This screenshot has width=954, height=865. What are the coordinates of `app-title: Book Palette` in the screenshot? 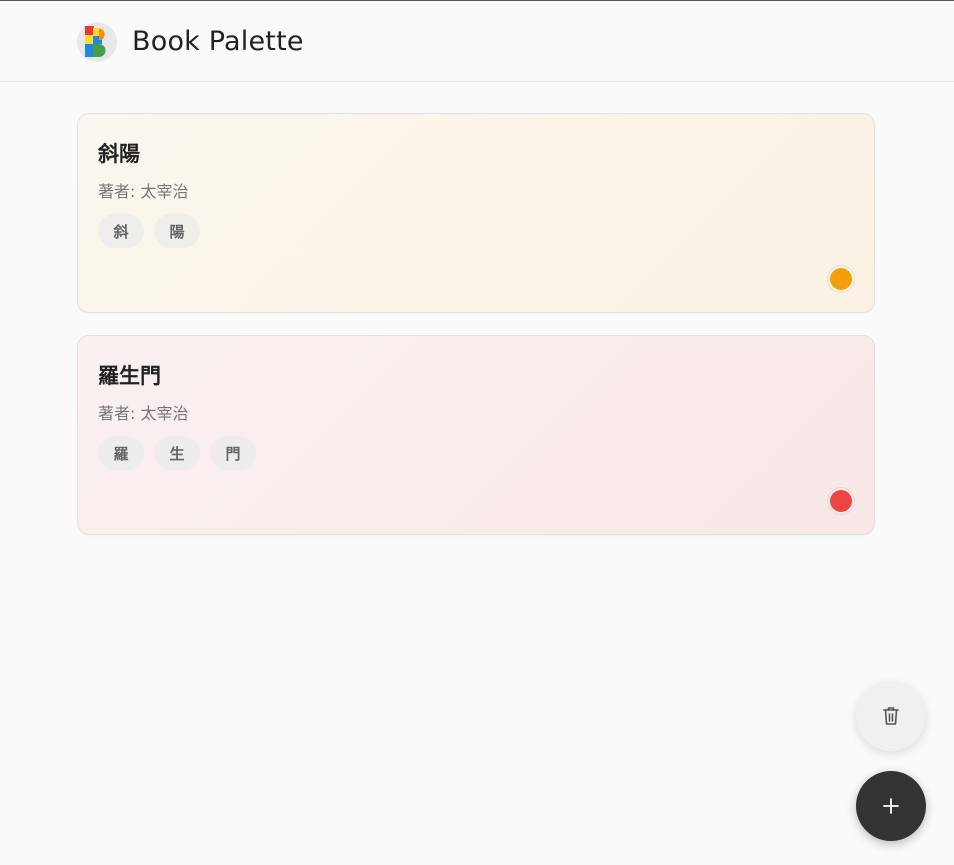 It's located at (218, 41).